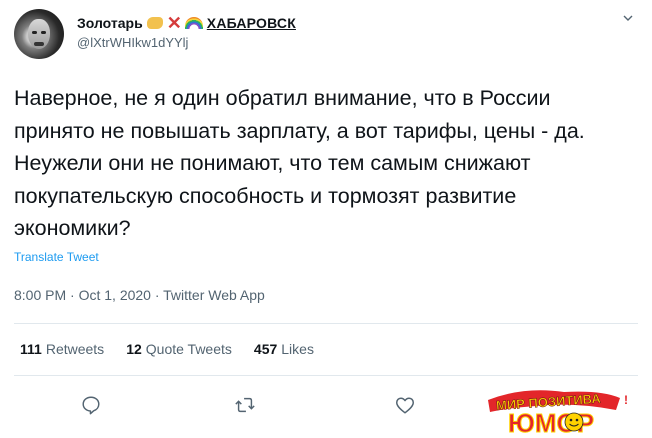 This screenshot has height=438, width=652. Describe the element at coordinates (188, 349) in the screenshot. I see `quote-tweets-label: Quote Tweets` at that location.